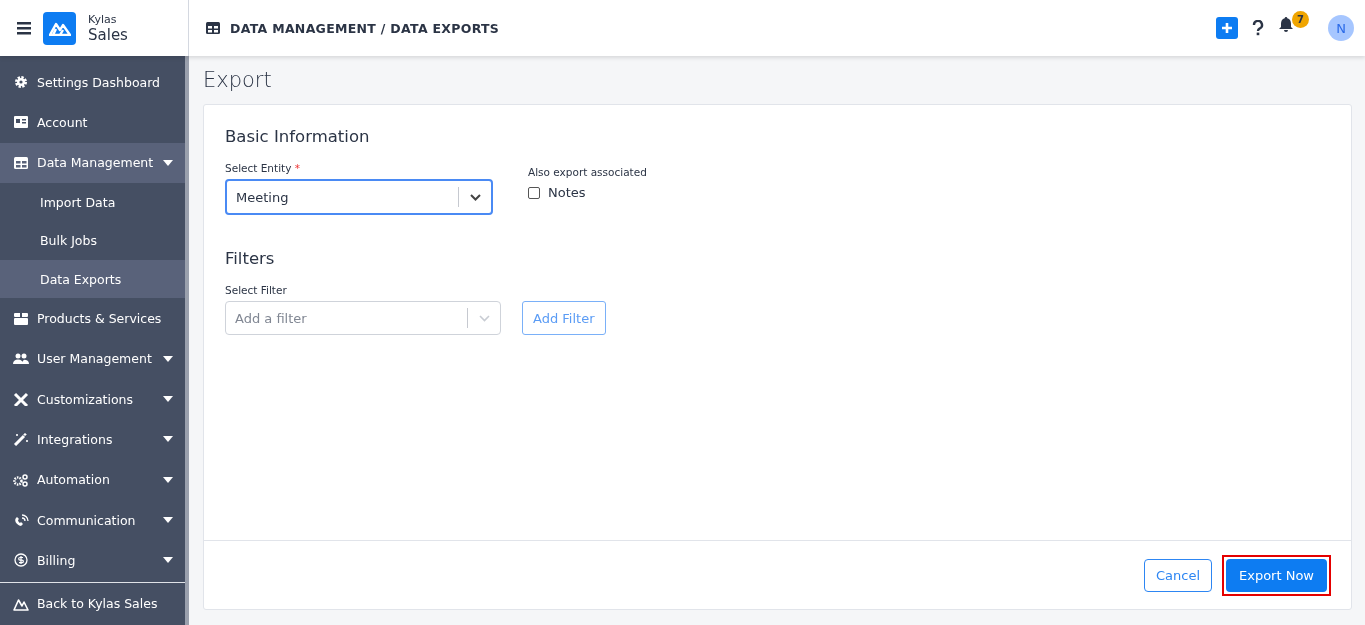  Describe the element at coordinates (258, 168) in the screenshot. I see `field-label: Select Entity` at that location.